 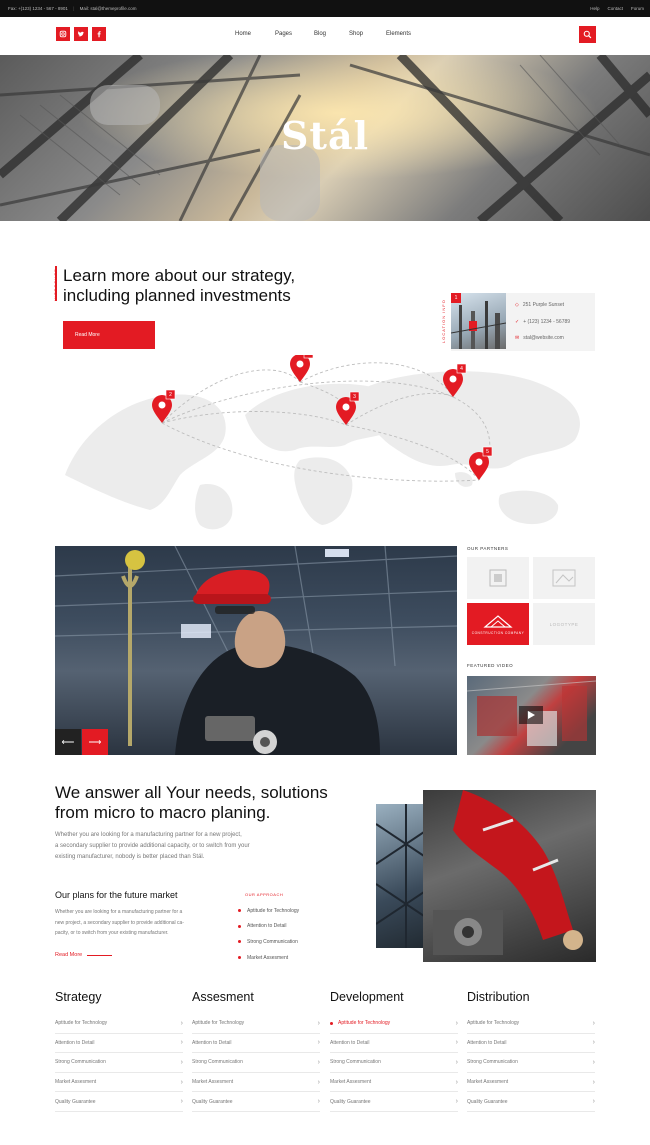 I want to click on facebook-icon, so click(x=99, y=34).